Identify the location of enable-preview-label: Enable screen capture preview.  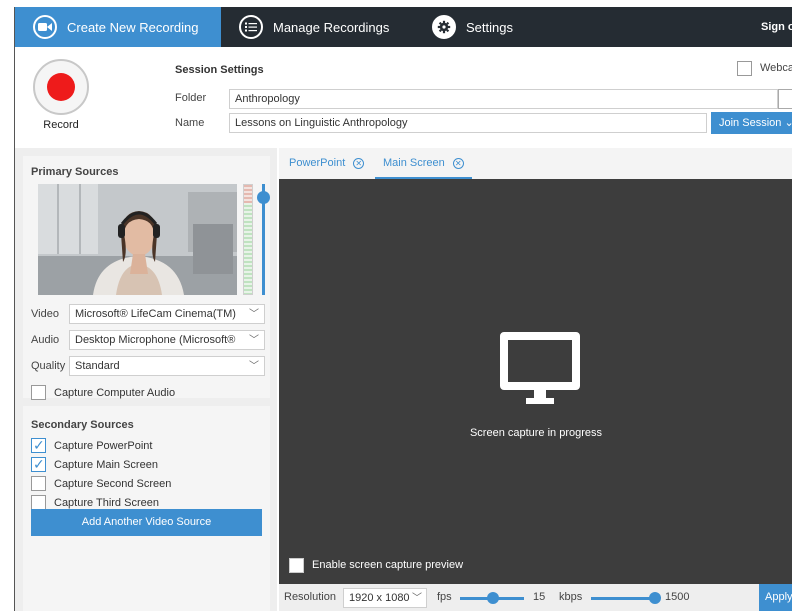
(388, 565).